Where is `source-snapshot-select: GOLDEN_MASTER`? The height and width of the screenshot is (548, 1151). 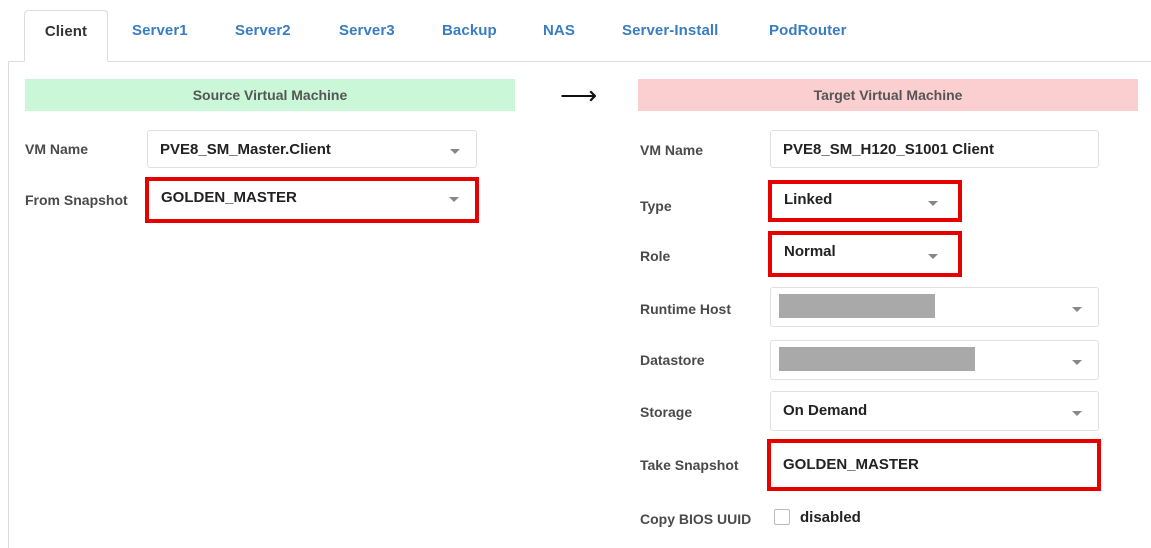 source-snapshot-select: GOLDEN_MASTER is located at coordinates (312, 200).